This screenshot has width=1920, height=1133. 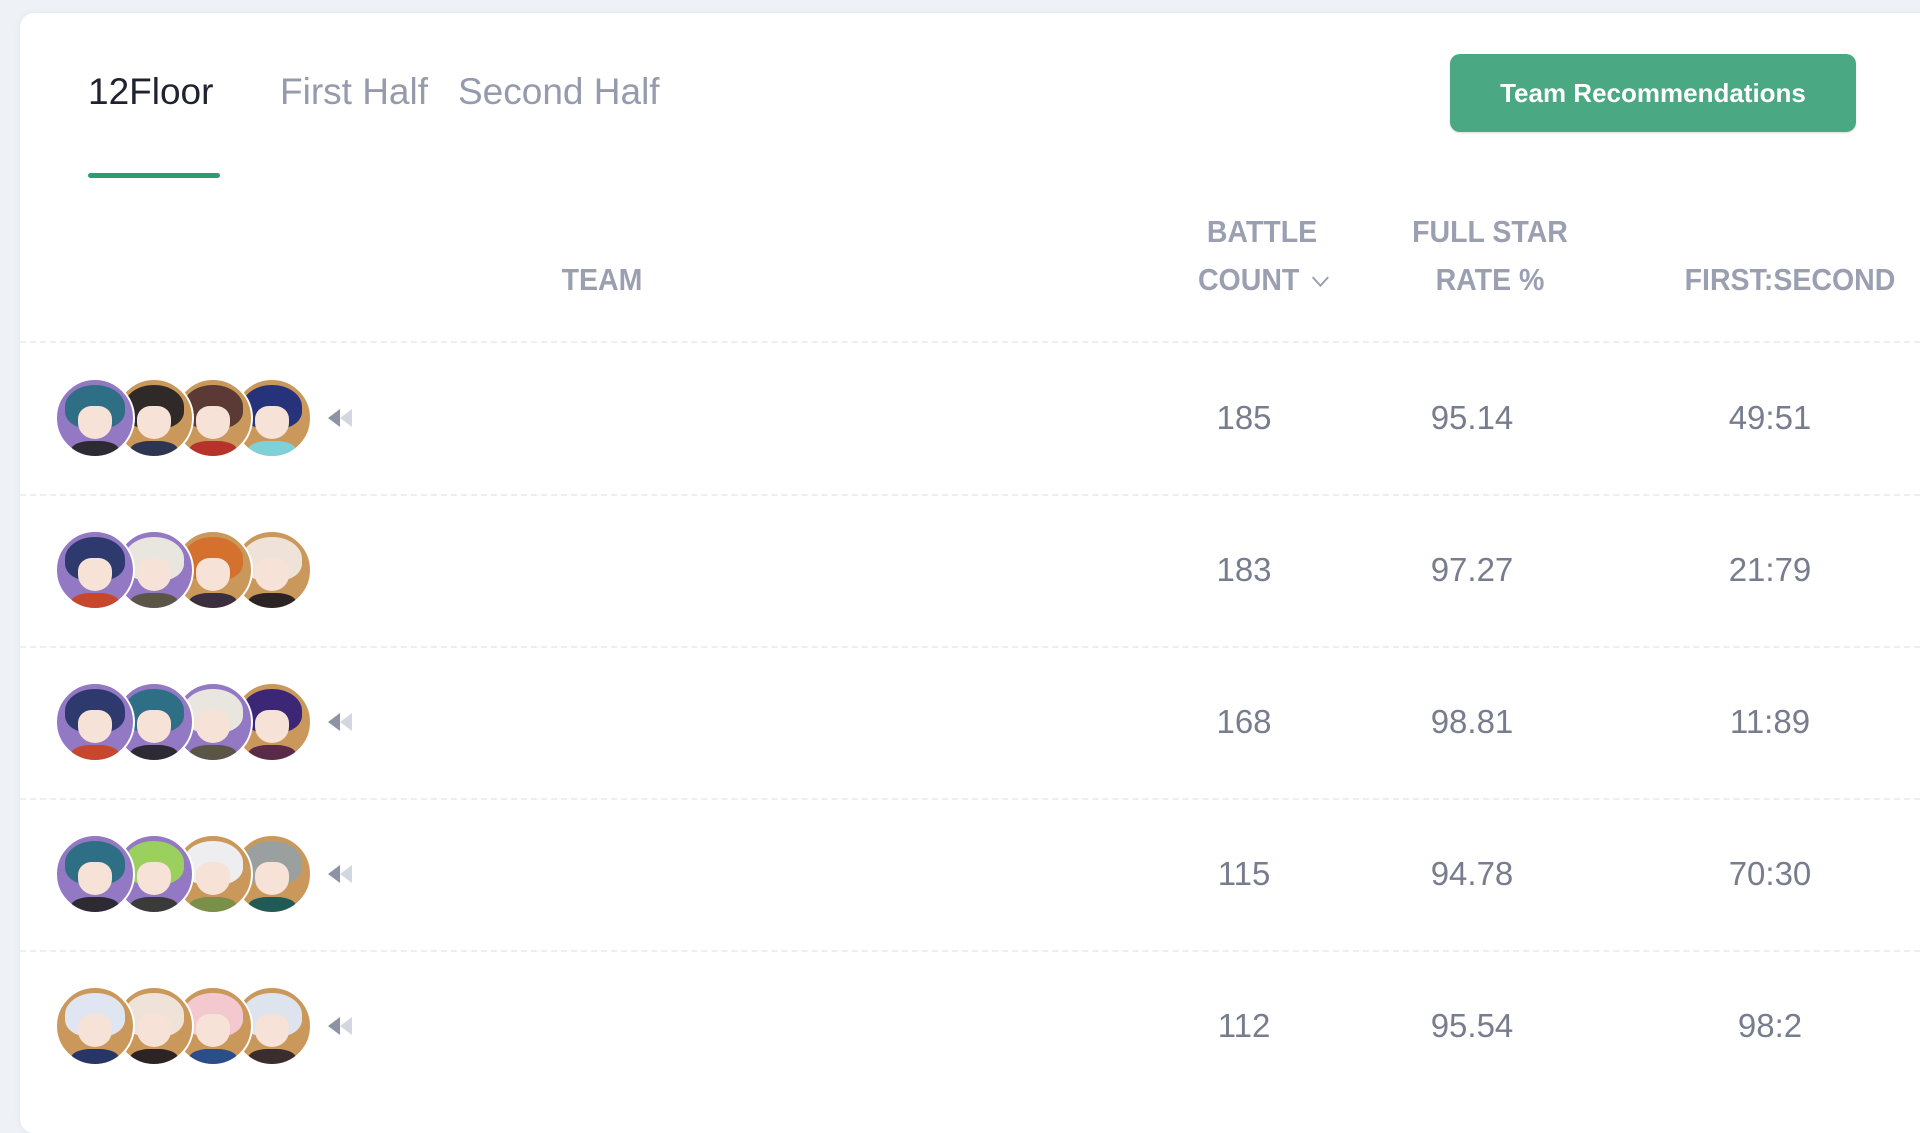 What do you see at coordinates (1770, 873) in the screenshot?
I see `first-second-cell: 70:30` at bounding box center [1770, 873].